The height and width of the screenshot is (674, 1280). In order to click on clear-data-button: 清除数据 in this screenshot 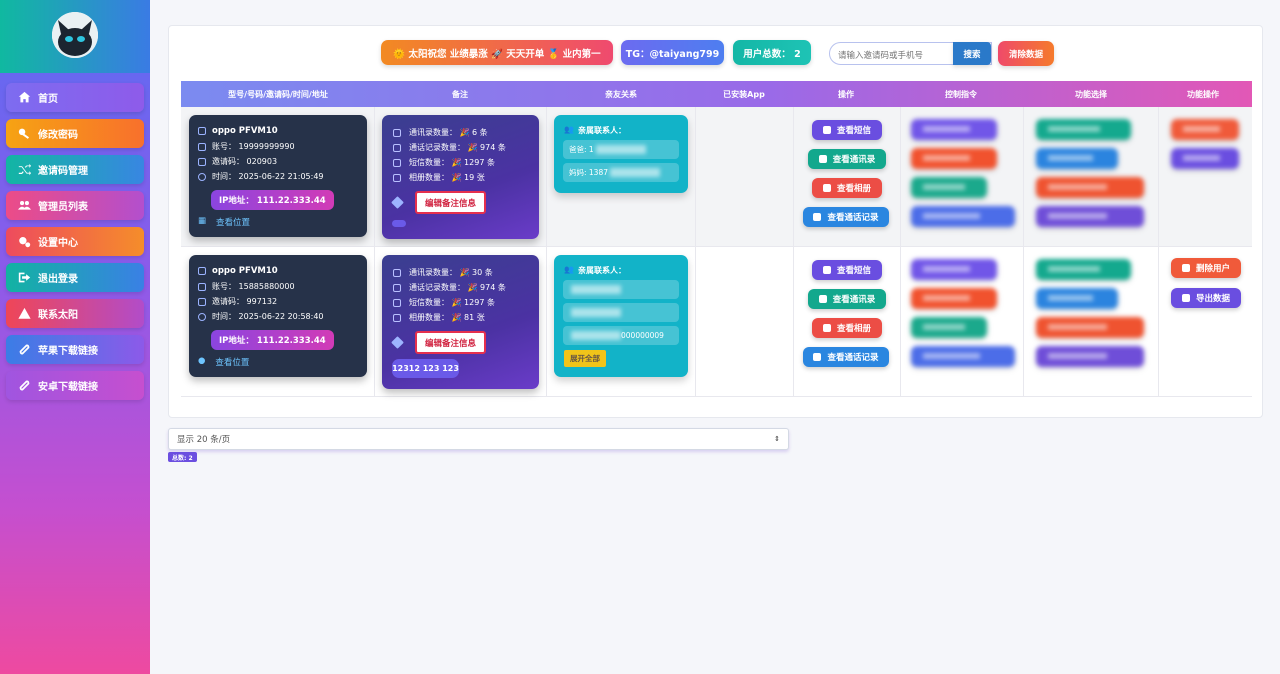, I will do `click(1026, 53)`.